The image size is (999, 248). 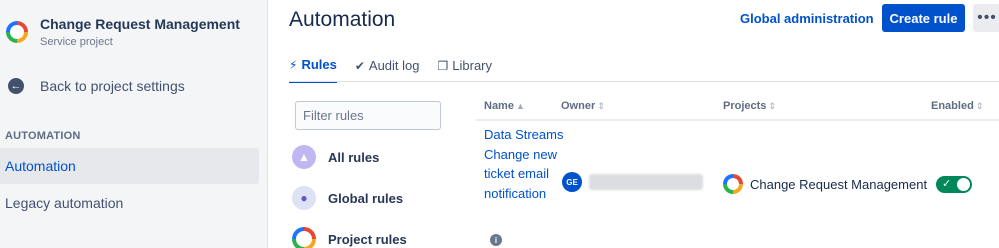 I want to click on back-label: Back to project settings, so click(x=112, y=86).